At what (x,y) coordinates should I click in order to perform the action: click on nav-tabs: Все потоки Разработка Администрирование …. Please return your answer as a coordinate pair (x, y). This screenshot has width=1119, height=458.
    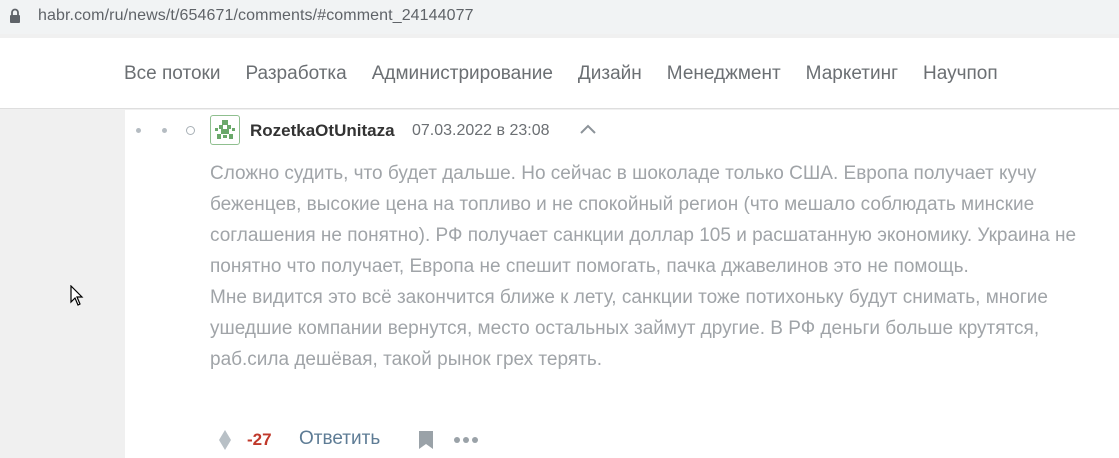
    Looking at the image, I should click on (573, 74).